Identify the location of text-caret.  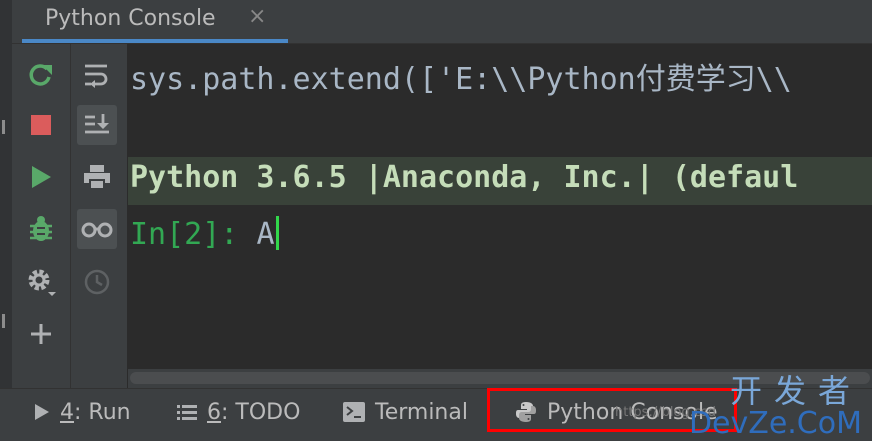
(277, 233).